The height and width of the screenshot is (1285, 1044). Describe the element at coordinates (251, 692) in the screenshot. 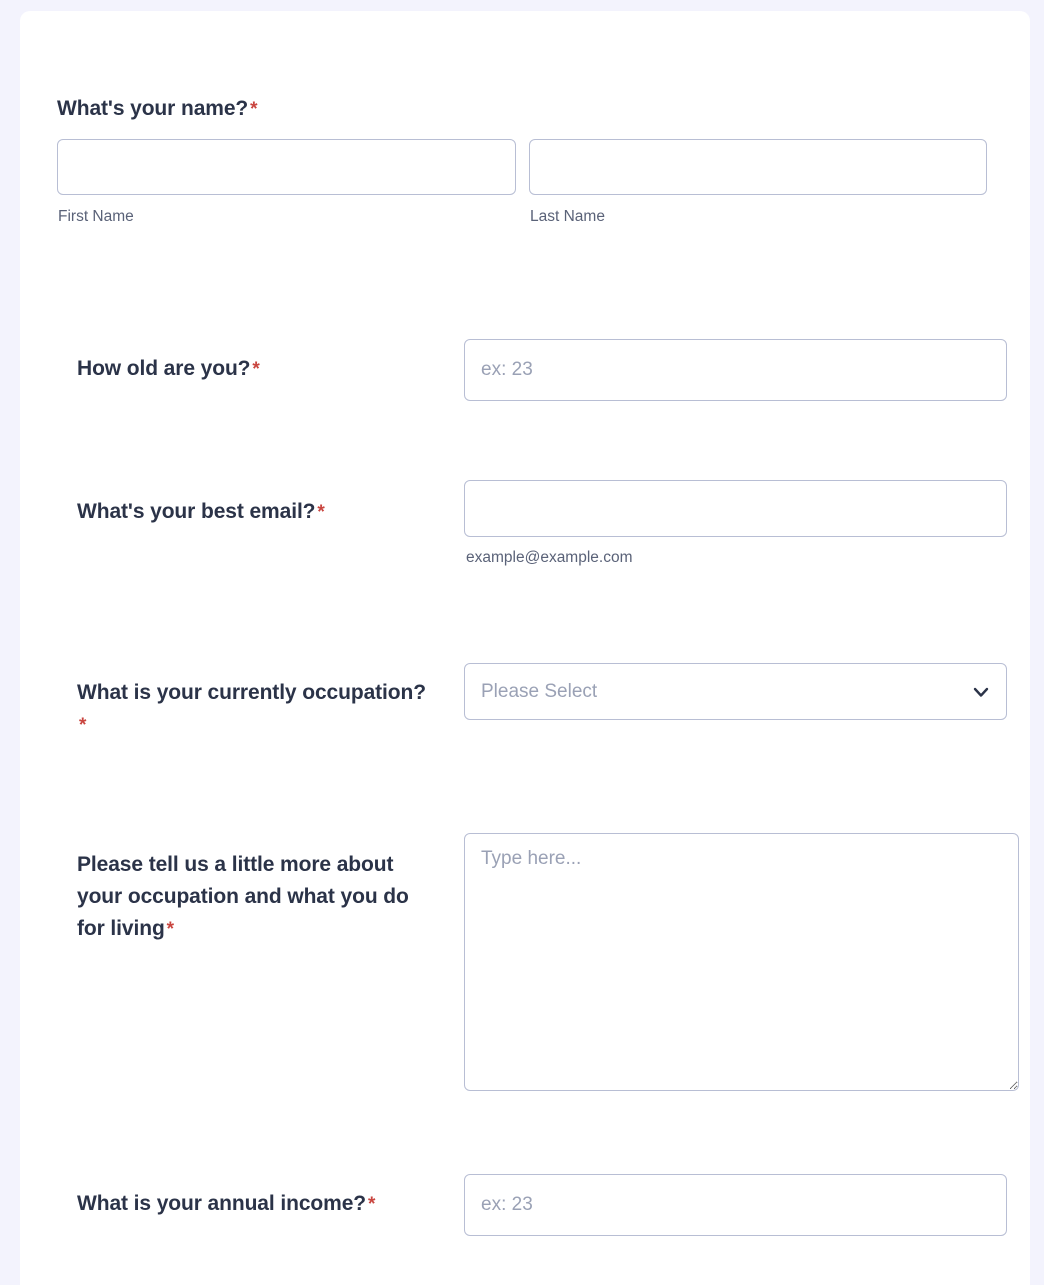

I see `question-occupation-label-text: What is your currently occupation?` at that location.